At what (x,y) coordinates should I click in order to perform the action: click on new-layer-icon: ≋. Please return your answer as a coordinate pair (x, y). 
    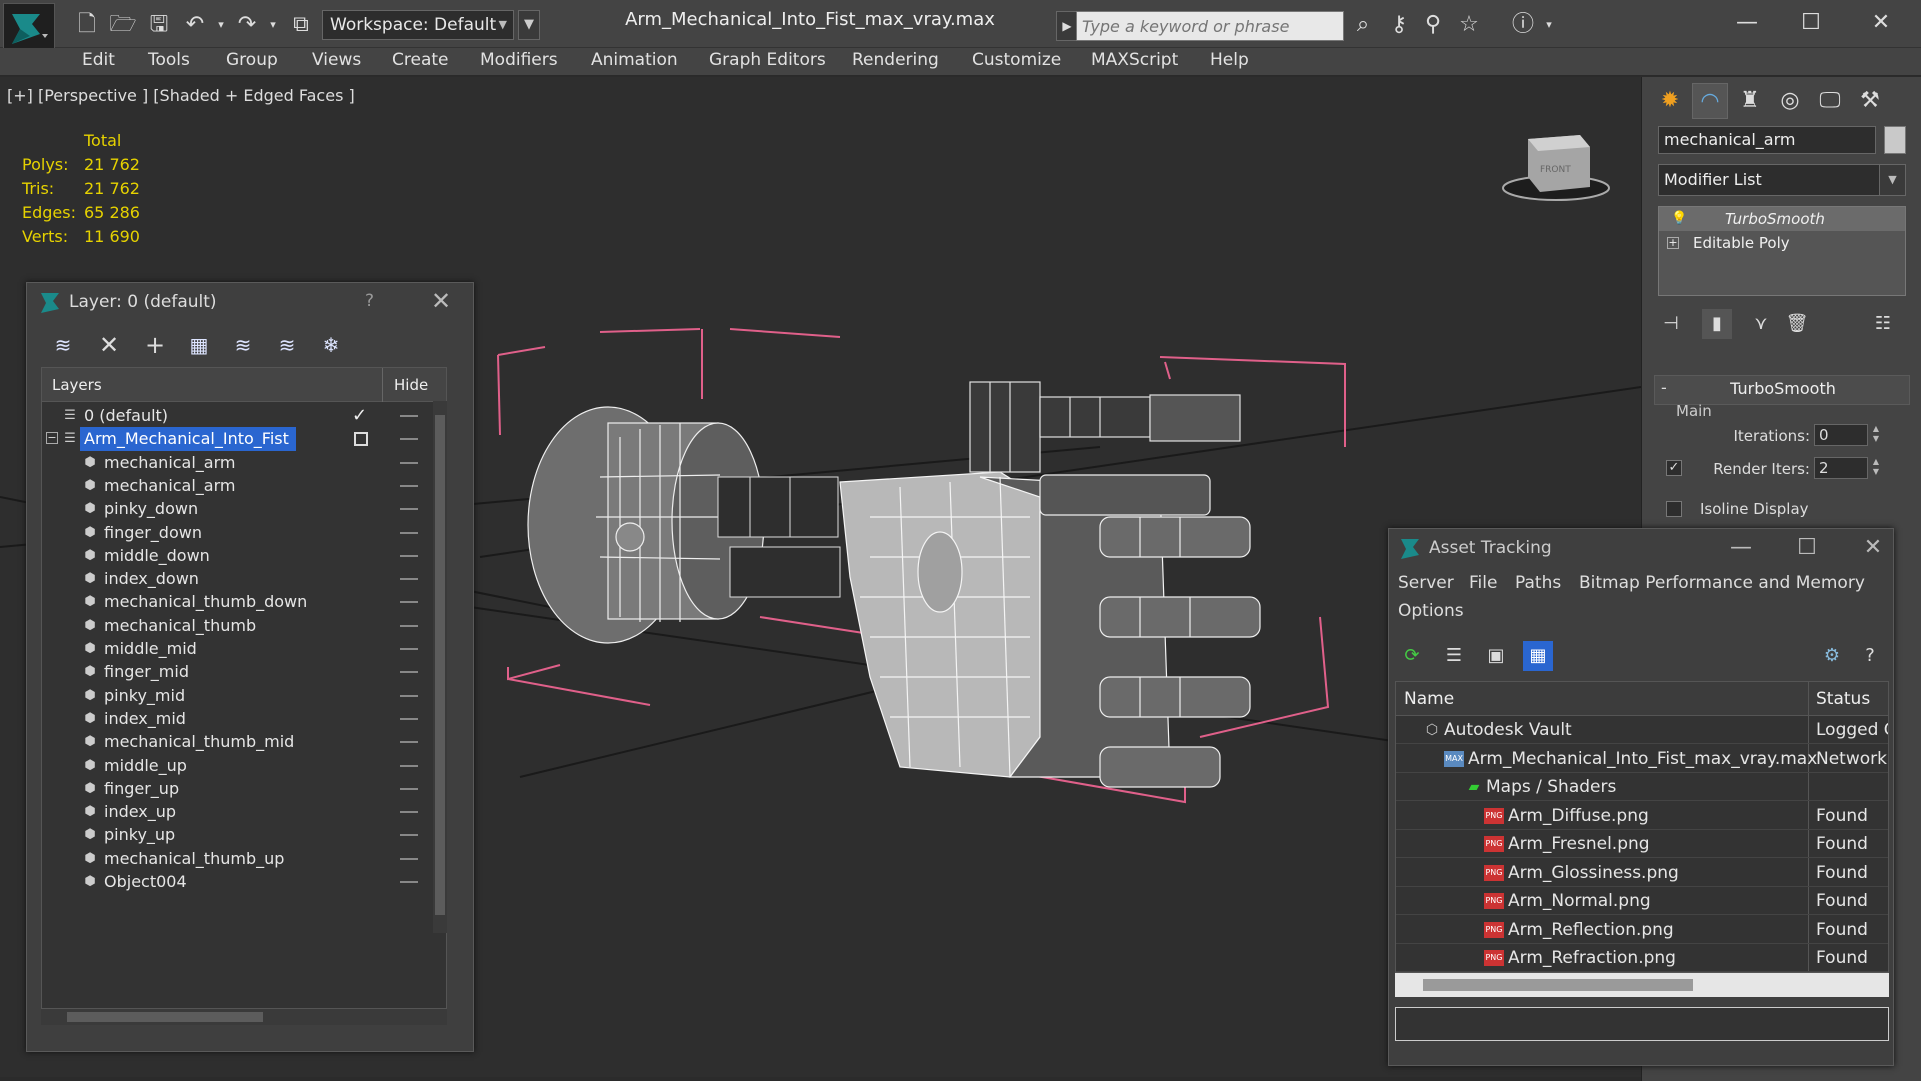
    Looking at the image, I should click on (63, 345).